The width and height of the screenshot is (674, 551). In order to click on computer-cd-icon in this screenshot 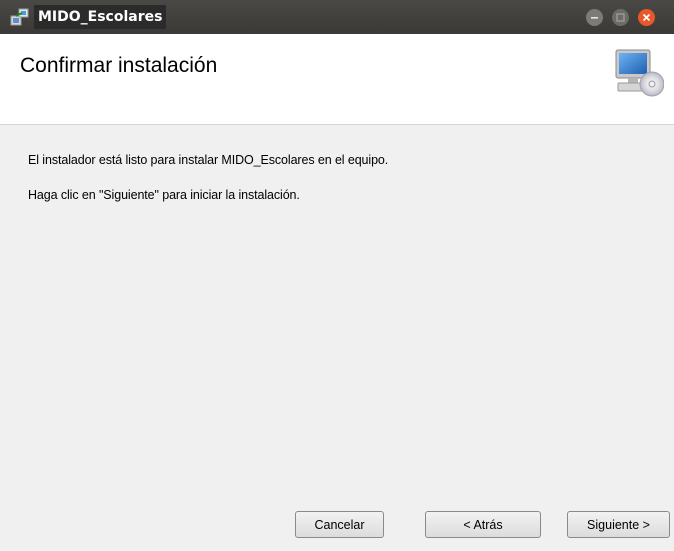, I will do `click(638, 72)`.